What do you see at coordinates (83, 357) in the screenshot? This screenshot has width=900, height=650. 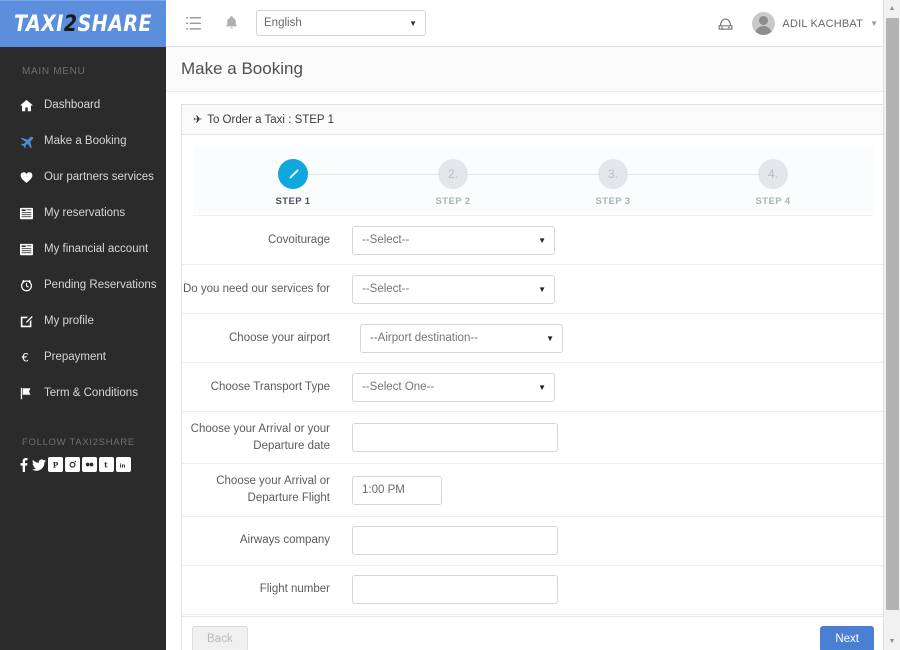 I see `sidebar-item-prepayment: € Prepayment` at bounding box center [83, 357].